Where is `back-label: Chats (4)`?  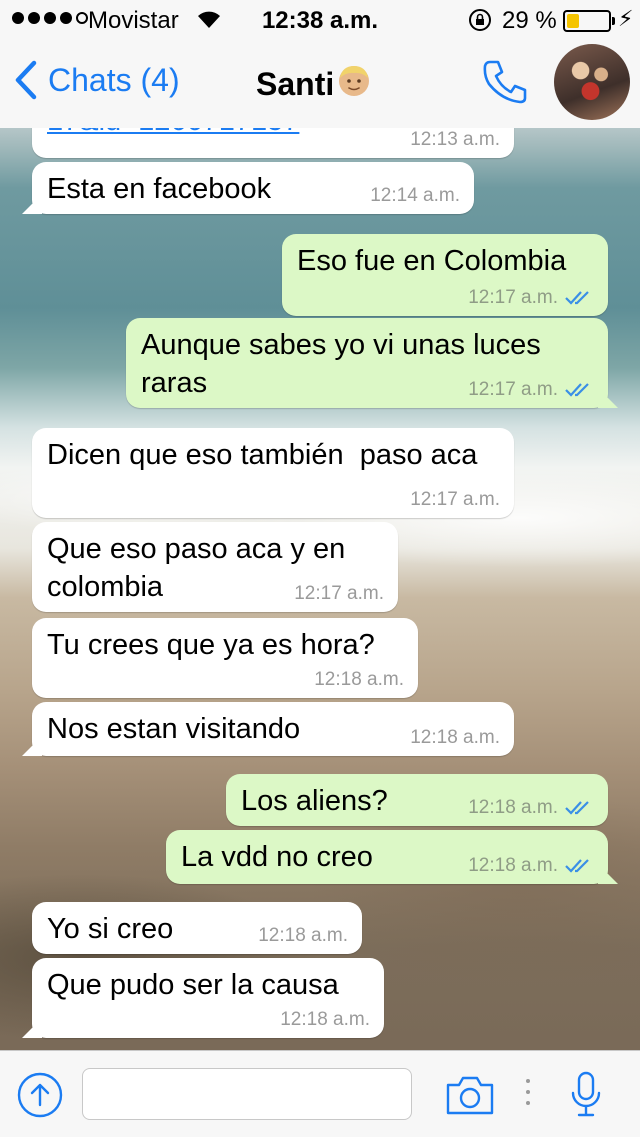 back-label: Chats (4) is located at coordinates (114, 79).